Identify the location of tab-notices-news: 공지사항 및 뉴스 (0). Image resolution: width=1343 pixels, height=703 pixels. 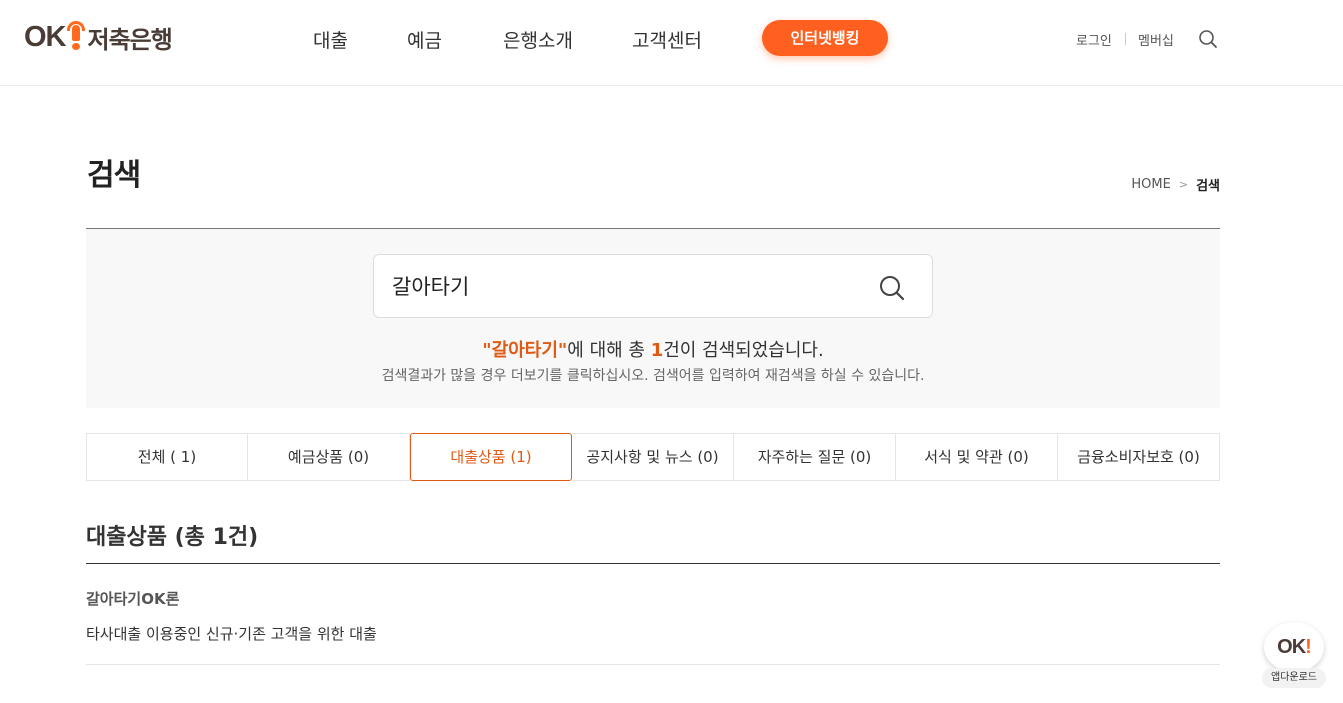
(653, 457).